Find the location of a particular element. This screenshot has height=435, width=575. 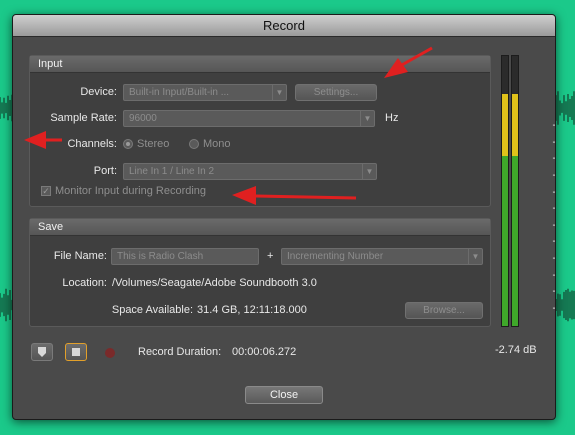

save-section-title: Save is located at coordinates (260, 227).